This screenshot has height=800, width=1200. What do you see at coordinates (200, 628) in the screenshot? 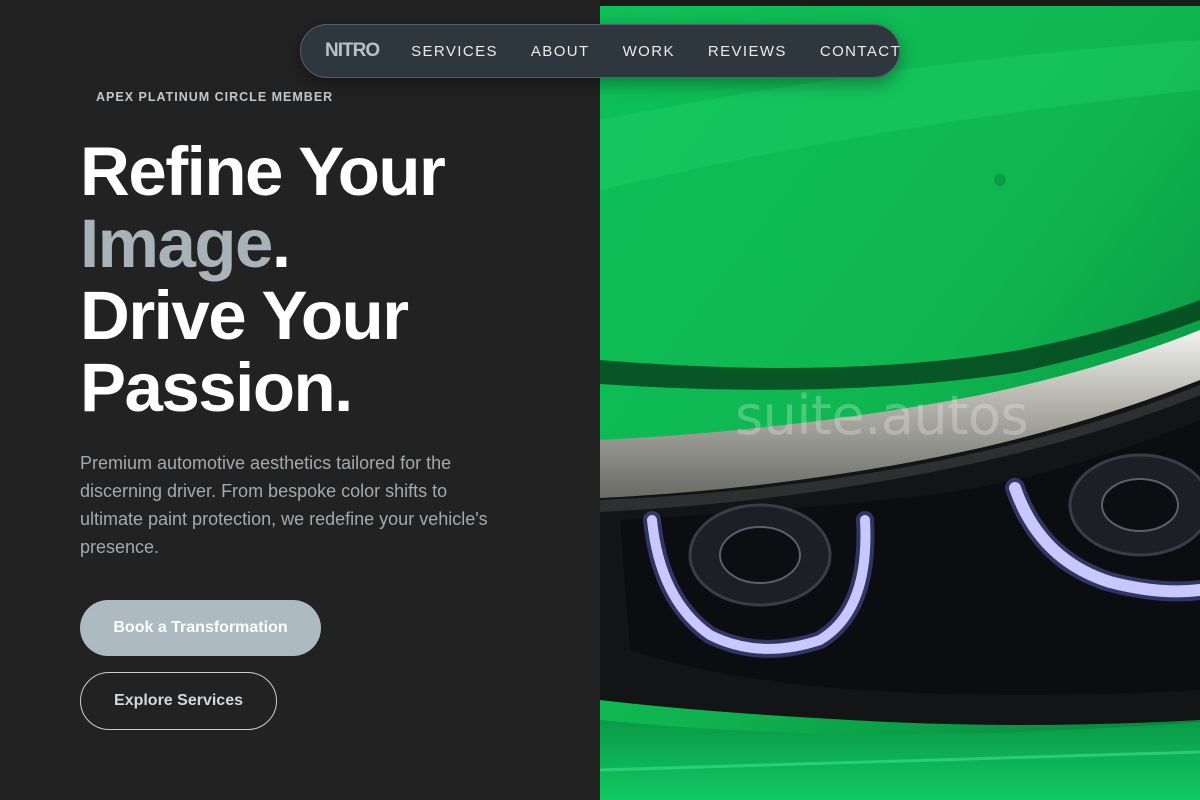
I see `book-transformation-button: Book a Transformation` at bounding box center [200, 628].